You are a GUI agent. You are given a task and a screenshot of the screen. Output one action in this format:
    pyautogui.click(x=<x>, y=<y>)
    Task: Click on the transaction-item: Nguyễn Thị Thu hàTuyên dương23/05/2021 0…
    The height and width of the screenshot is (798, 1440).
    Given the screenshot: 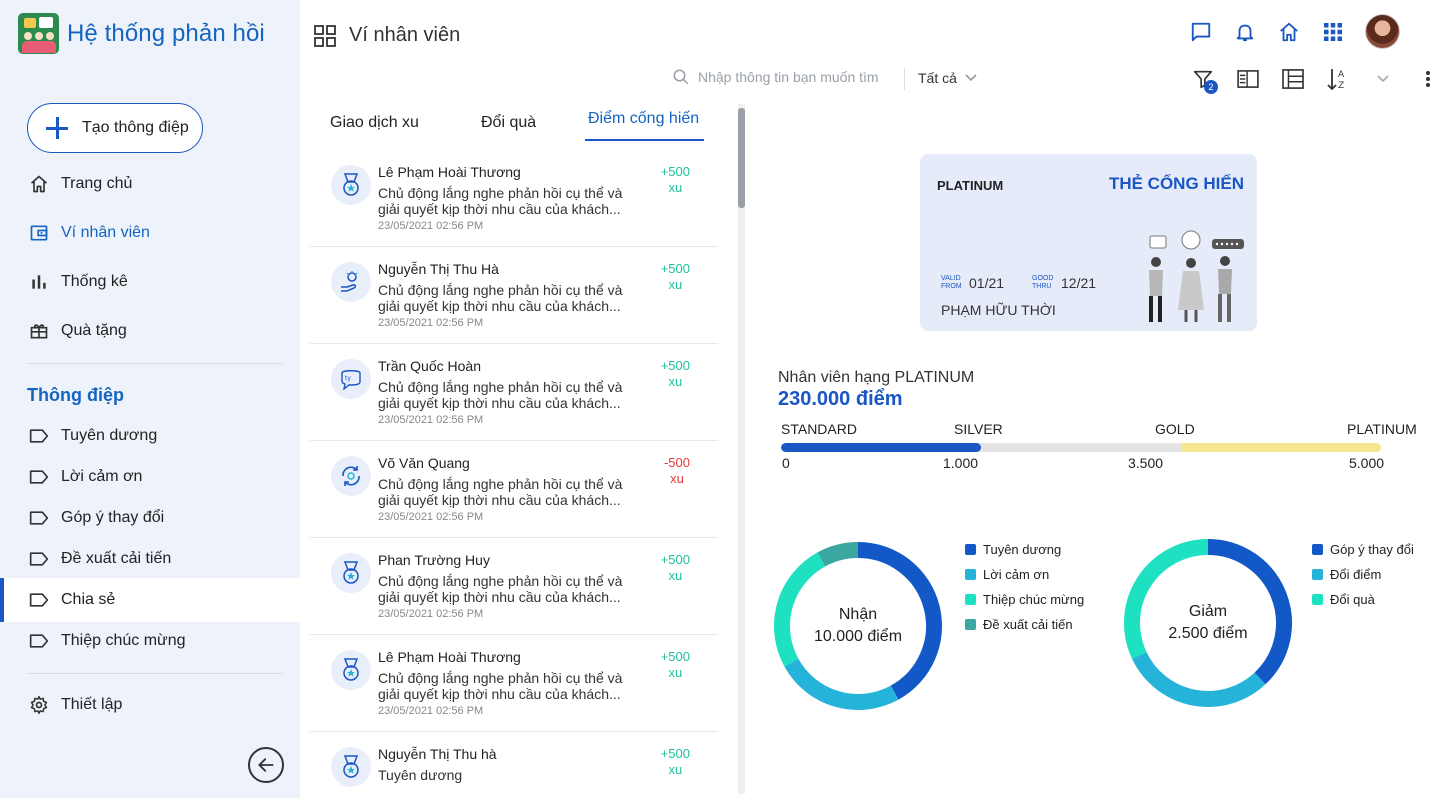 What is the action you would take?
    pyautogui.click(x=514, y=765)
    